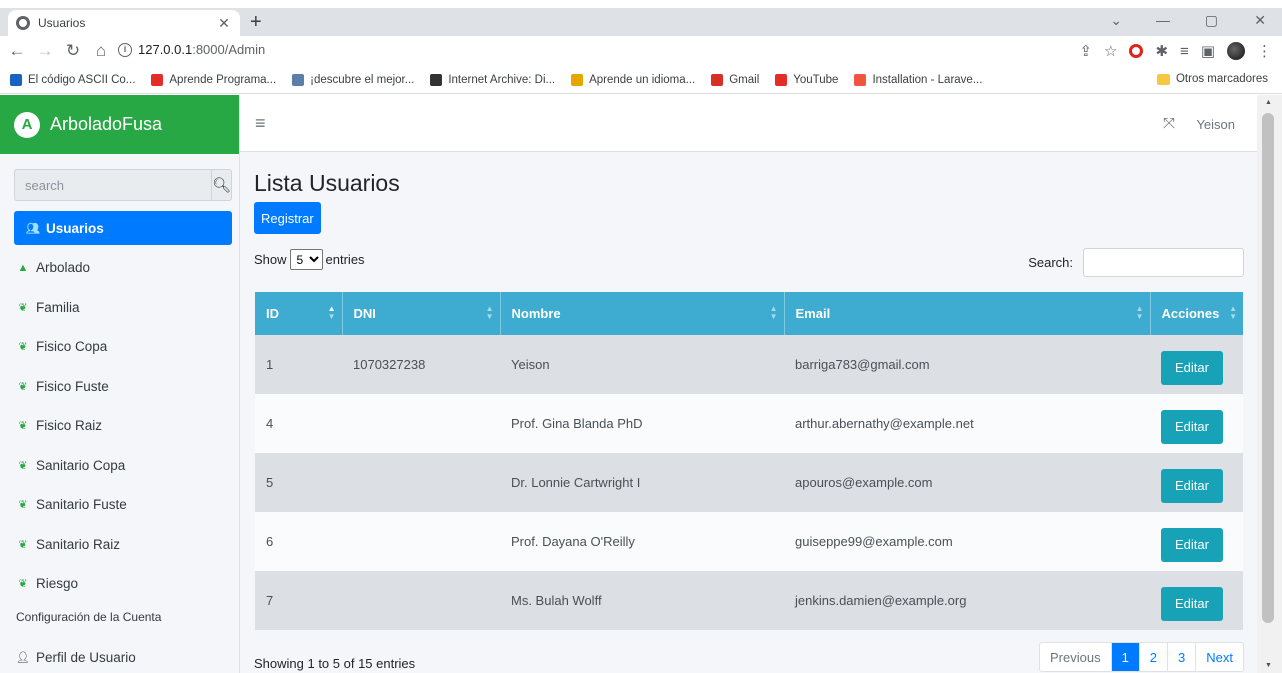  Describe the element at coordinates (1163, 79) in the screenshot. I see `folder-icon` at that location.